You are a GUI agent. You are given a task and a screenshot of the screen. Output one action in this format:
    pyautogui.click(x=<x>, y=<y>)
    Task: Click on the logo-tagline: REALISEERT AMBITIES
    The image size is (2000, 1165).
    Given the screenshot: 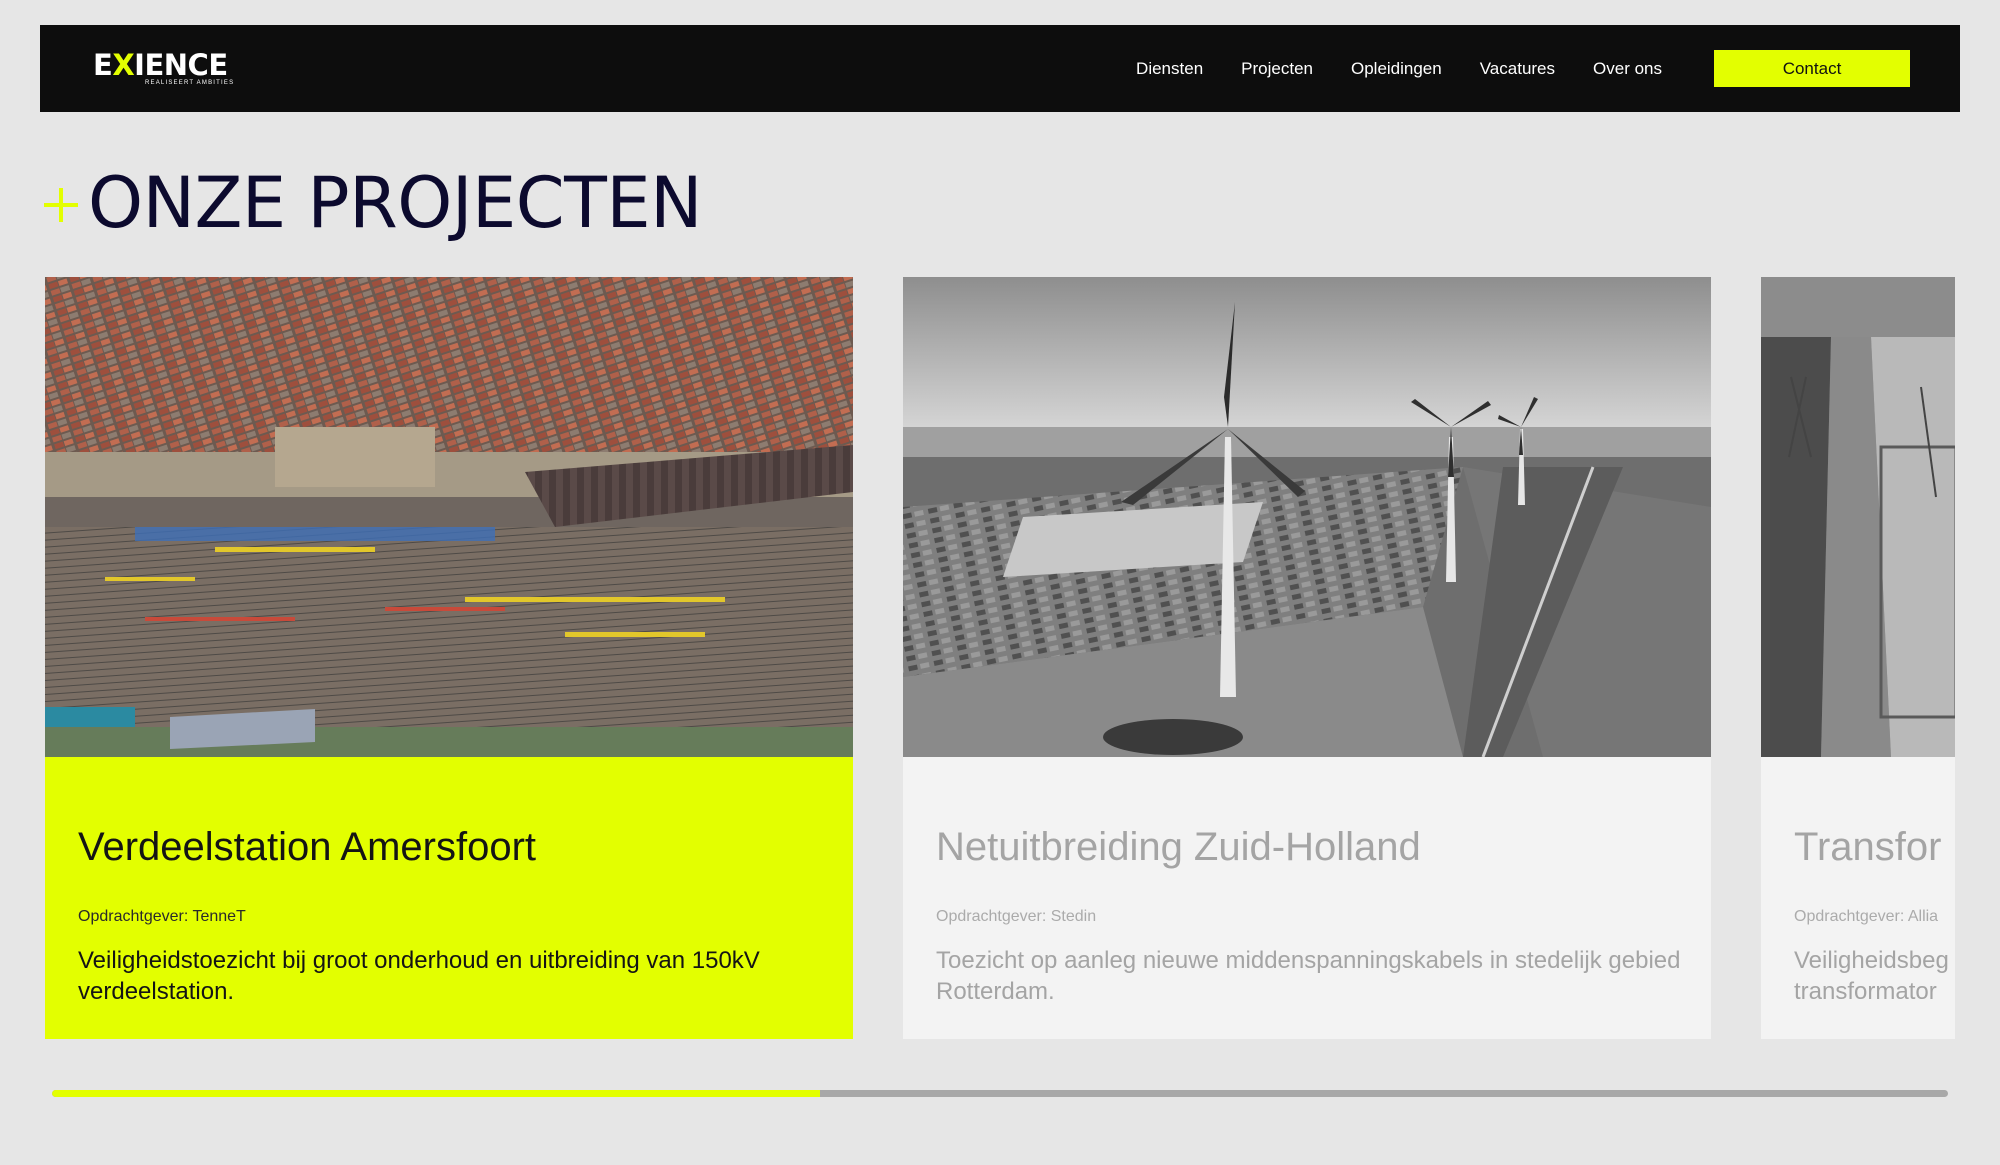 What is the action you would take?
    pyautogui.click(x=190, y=83)
    